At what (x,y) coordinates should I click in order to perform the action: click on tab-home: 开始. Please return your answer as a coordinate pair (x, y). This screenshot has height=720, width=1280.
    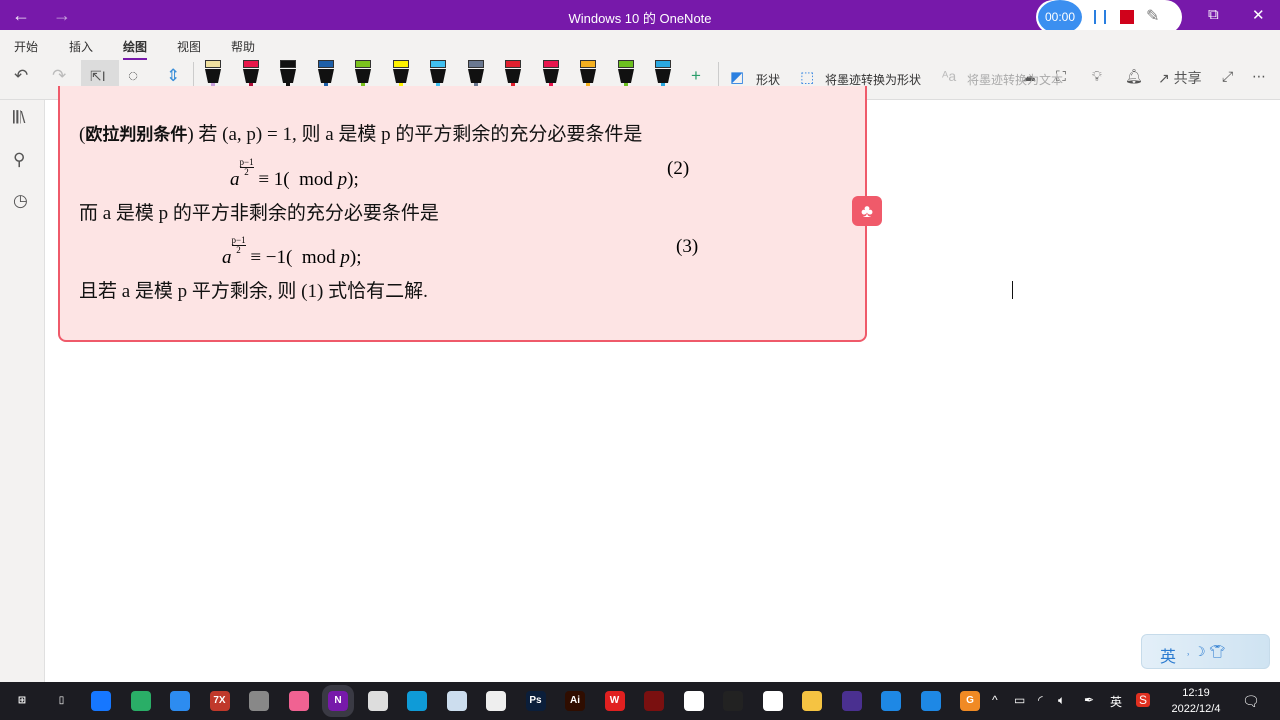
    Looking at the image, I should click on (26, 46).